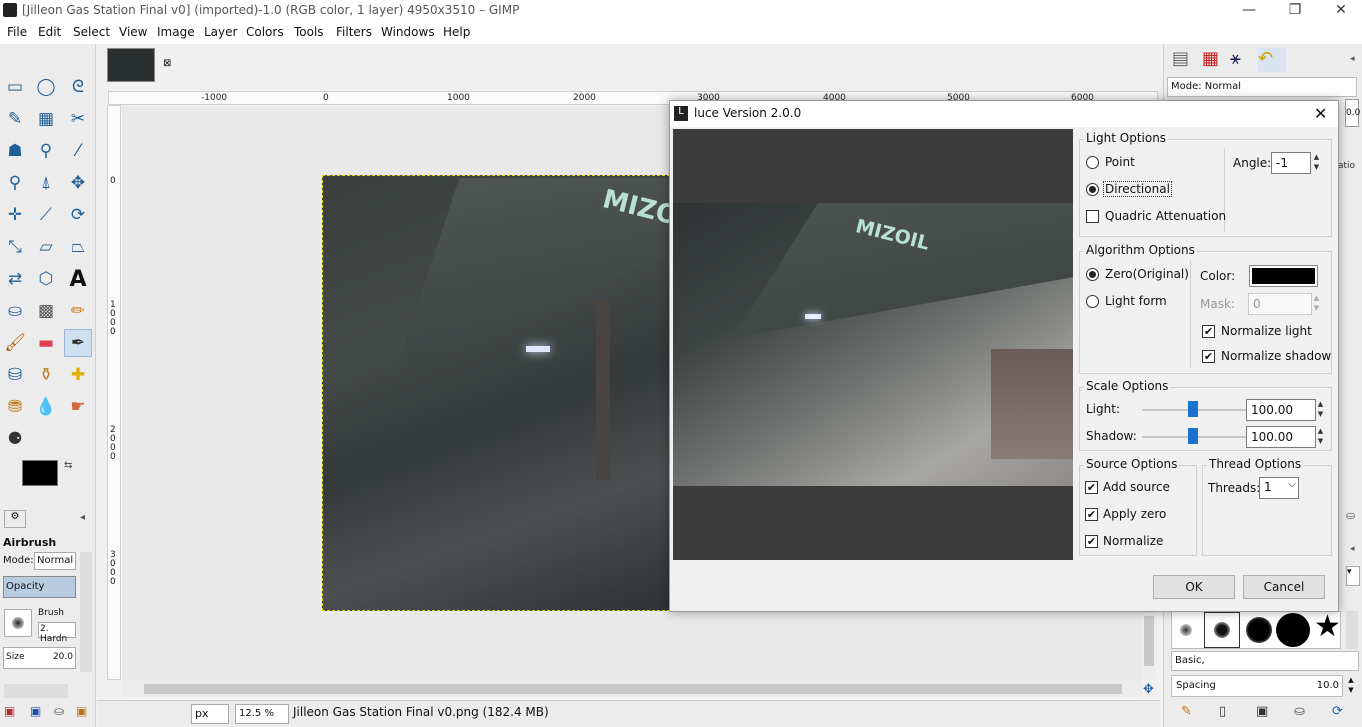  Describe the element at coordinates (1283, 276) in the screenshot. I see `color-button` at that location.